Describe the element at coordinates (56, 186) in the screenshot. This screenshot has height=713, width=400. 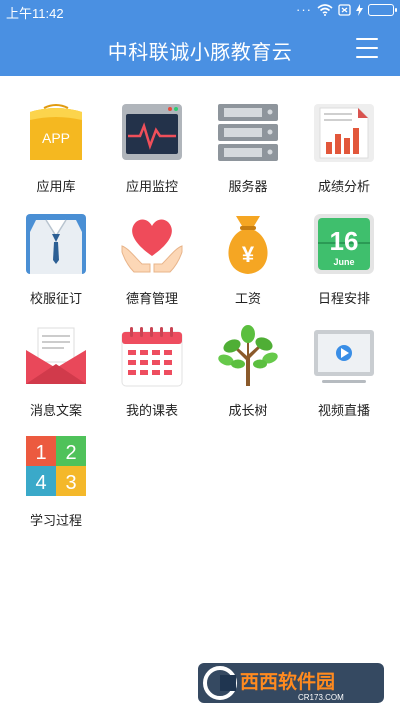
I see `app-label: 应用库` at that location.